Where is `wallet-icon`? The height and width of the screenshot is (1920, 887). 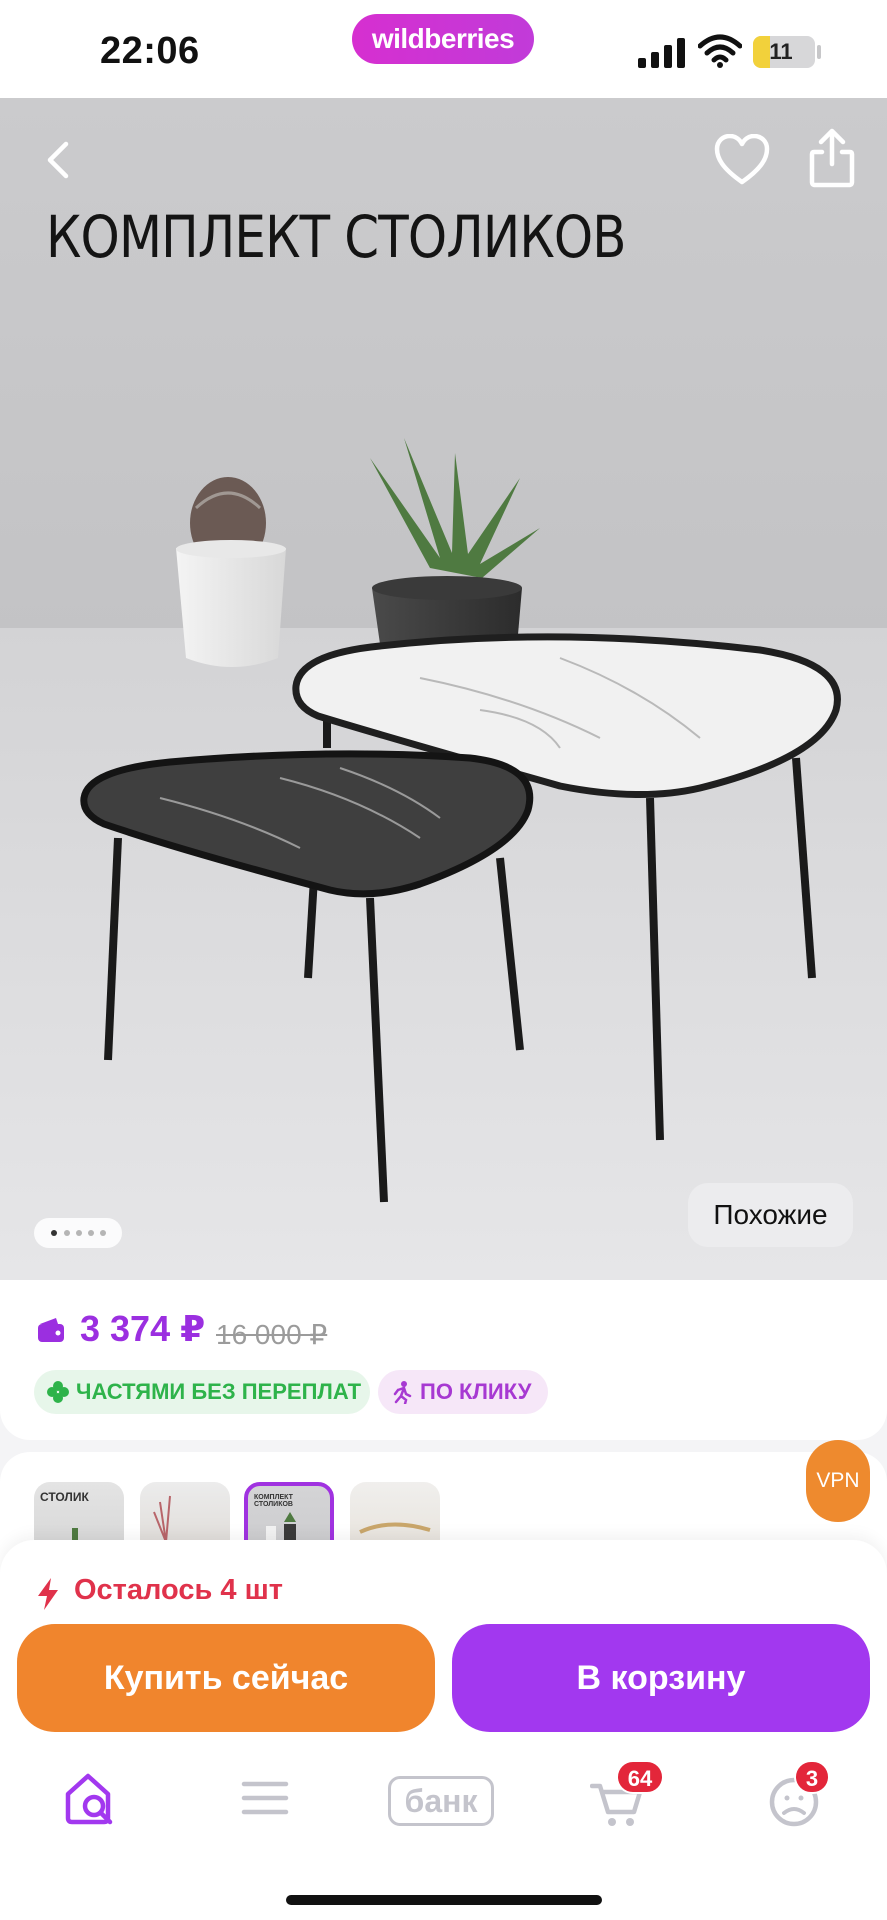
wallet-icon is located at coordinates (51, 1330).